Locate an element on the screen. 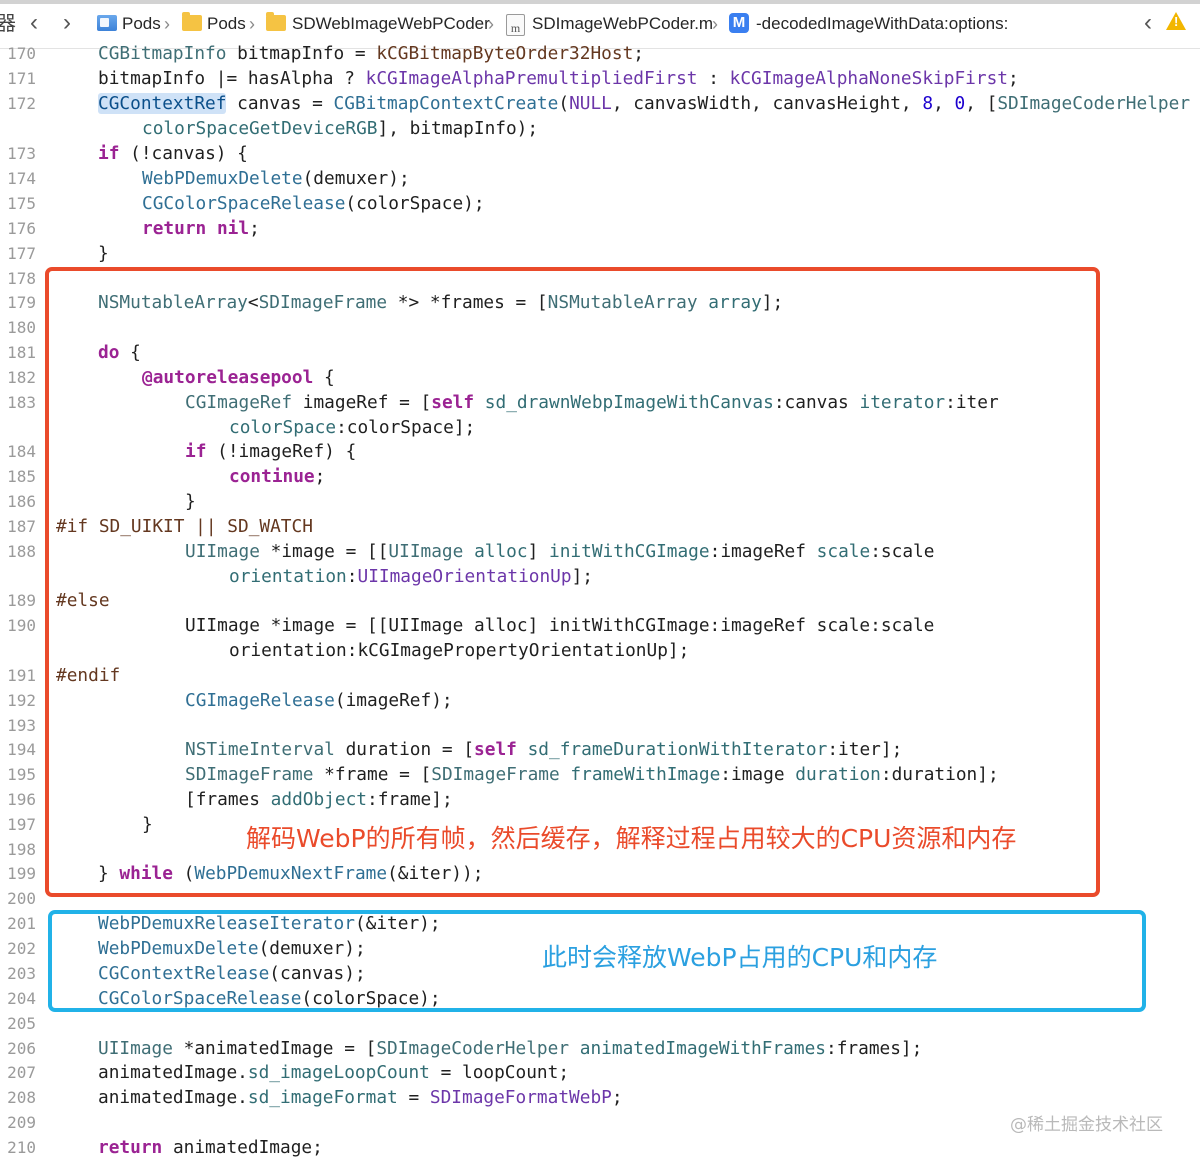 This screenshot has width=1200, height=1162. line-number: 174 is located at coordinates (21, 178).